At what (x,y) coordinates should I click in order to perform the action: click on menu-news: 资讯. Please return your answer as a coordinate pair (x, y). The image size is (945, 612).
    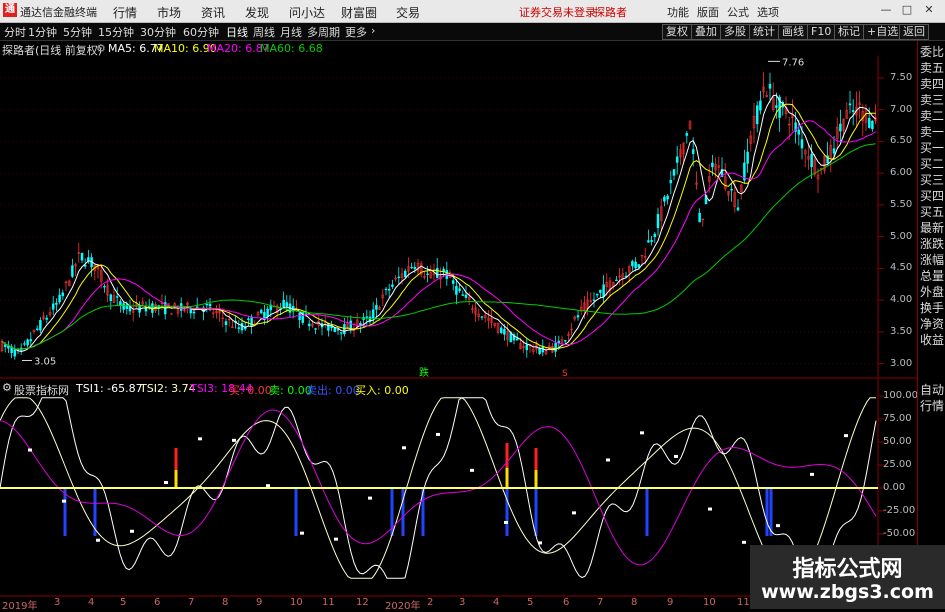
    Looking at the image, I should click on (213, 12).